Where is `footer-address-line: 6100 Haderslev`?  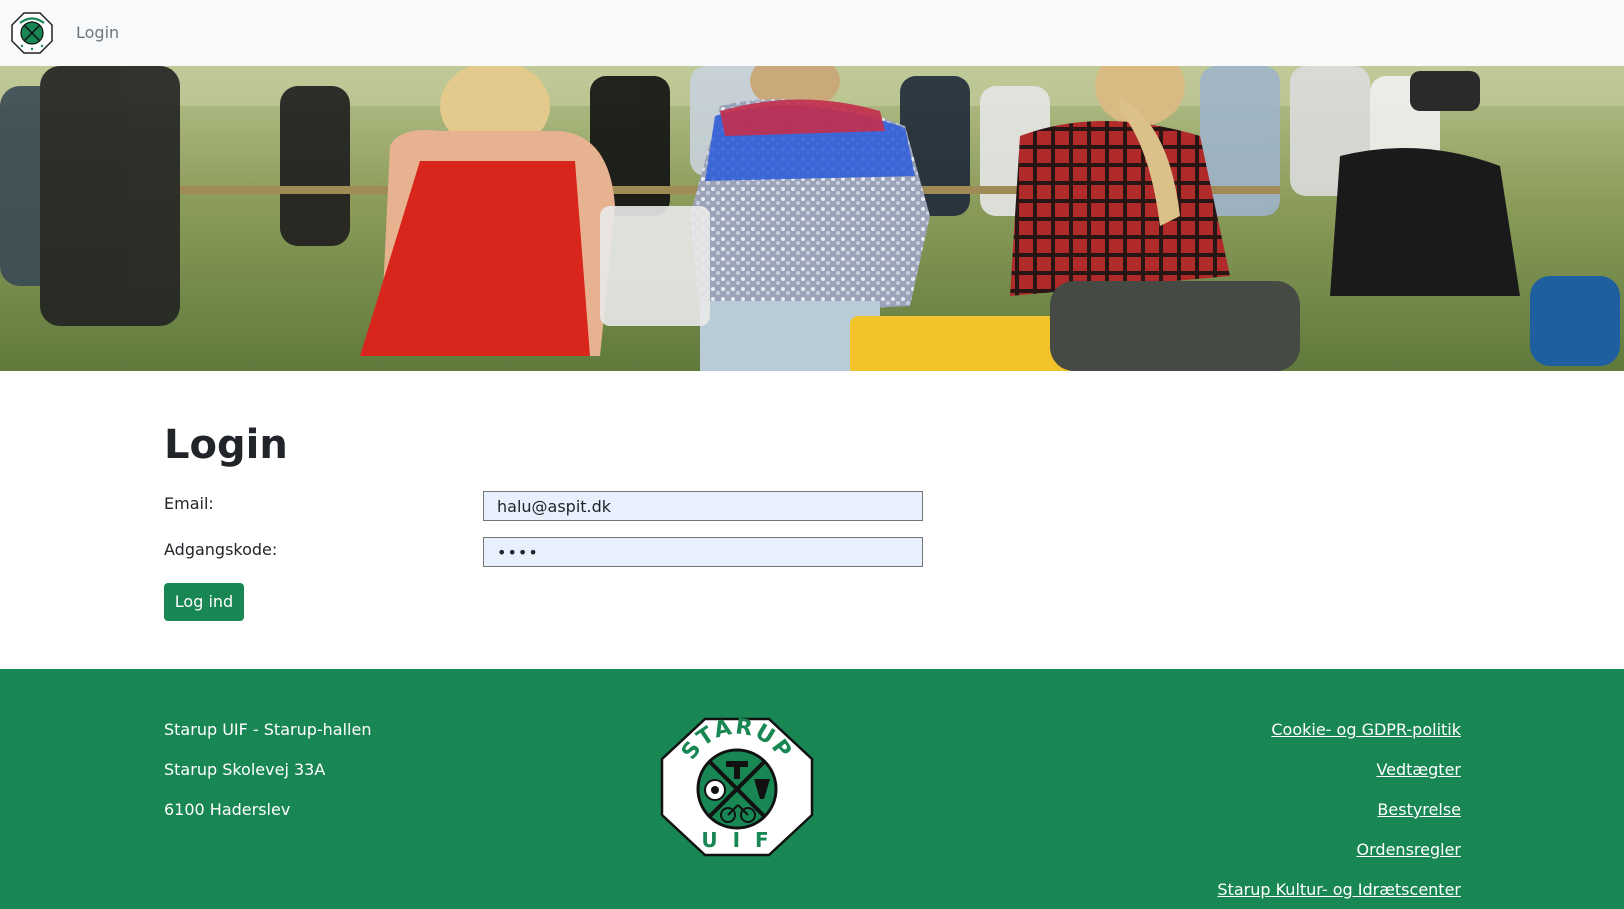
footer-address-line: 6100 Haderslev is located at coordinates (227, 809).